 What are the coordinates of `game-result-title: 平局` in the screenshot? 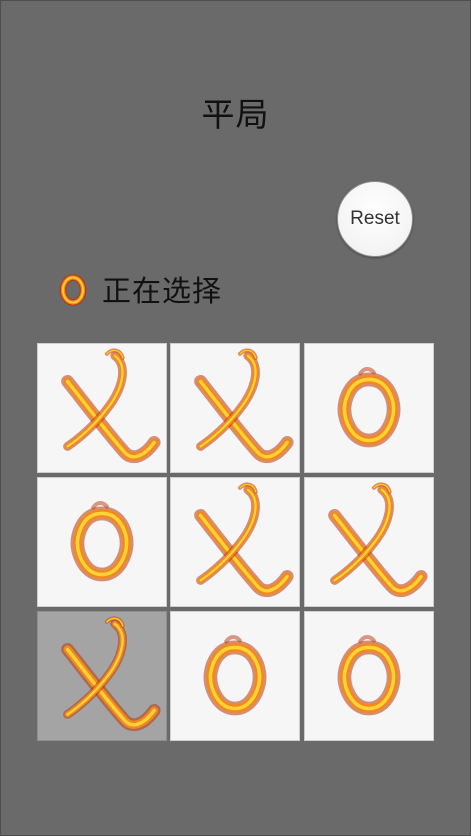 It's located at (235, 114).